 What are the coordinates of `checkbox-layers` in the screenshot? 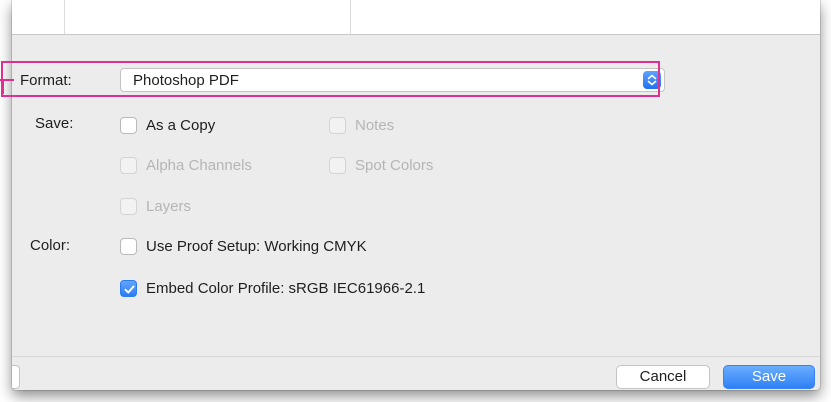 It's located at (128, 206).